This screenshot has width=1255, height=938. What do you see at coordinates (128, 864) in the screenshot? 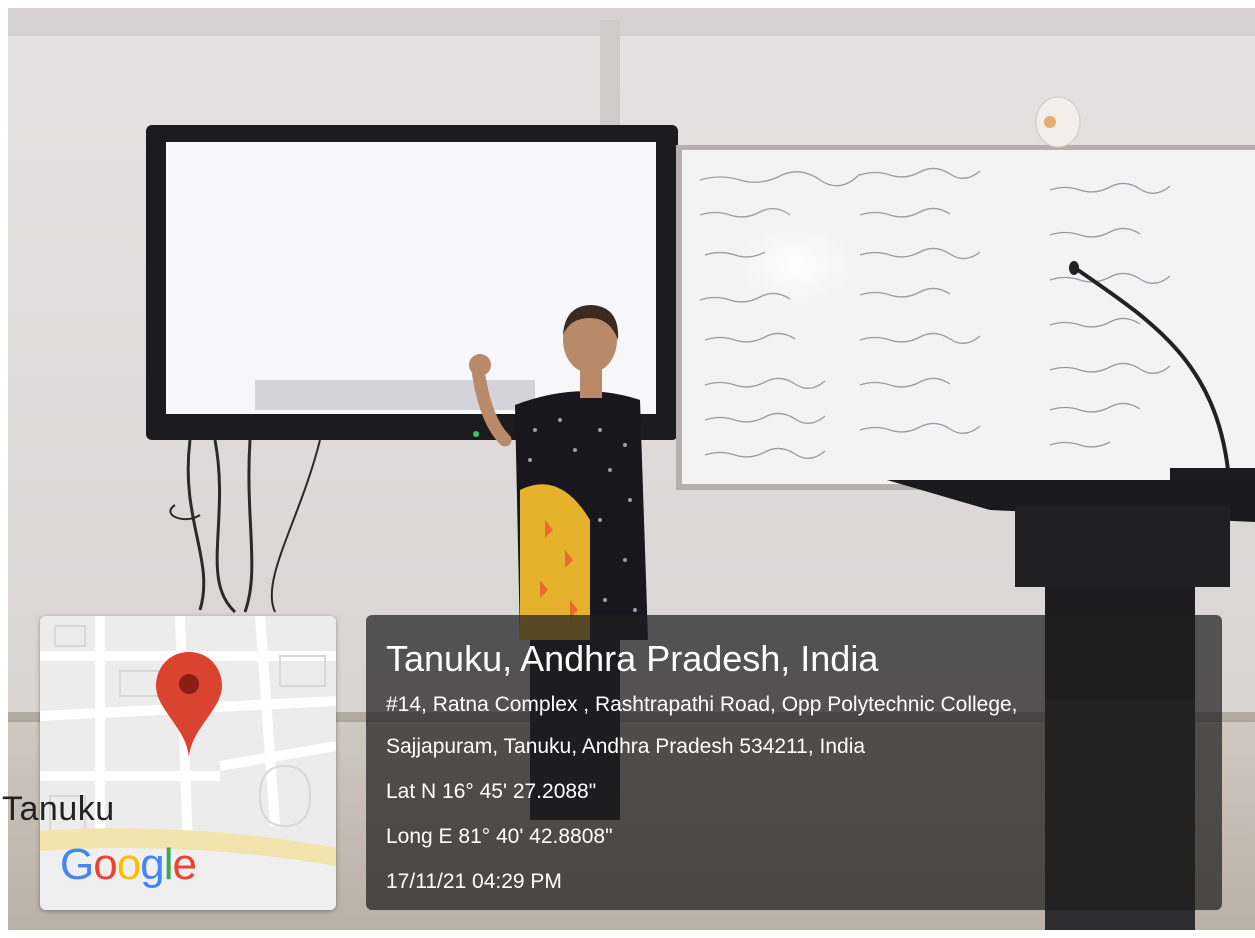
I see `google-logo: Google` at bounding box center [128, 864].